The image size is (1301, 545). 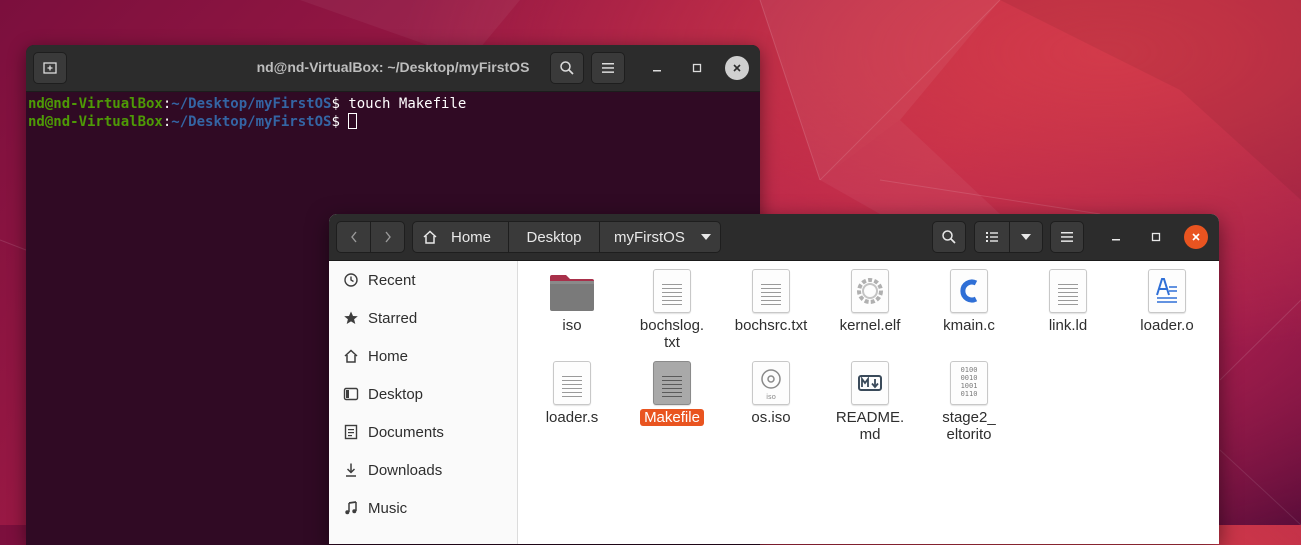 I want to click on sidebar-item-downloads: Downloads, so click(x=423, y=470).